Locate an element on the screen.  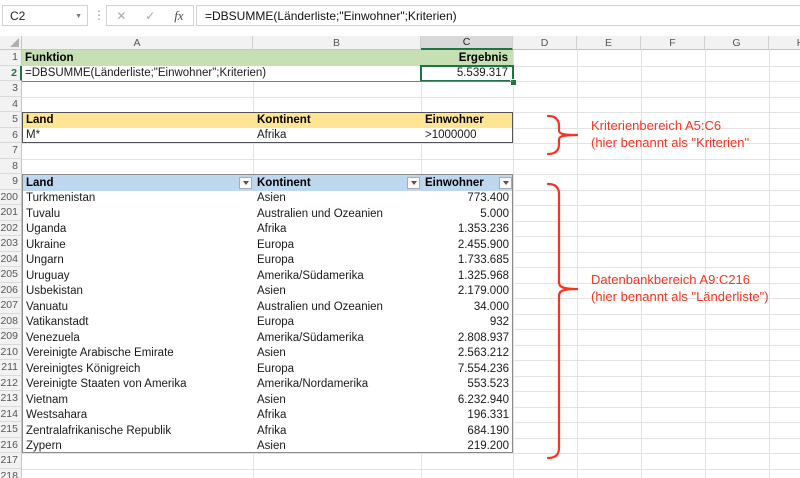
name-box: C2 ▼ is located at coordinates (45, 15).